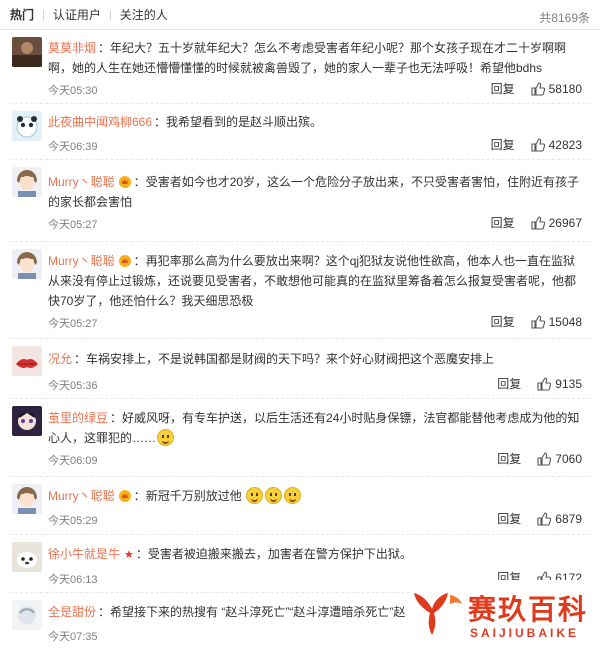 The image size is (600, 659). Describe the element at coordinates (438, 614) in the screenshot. I see `whale-tail-logo-icon` at that location.